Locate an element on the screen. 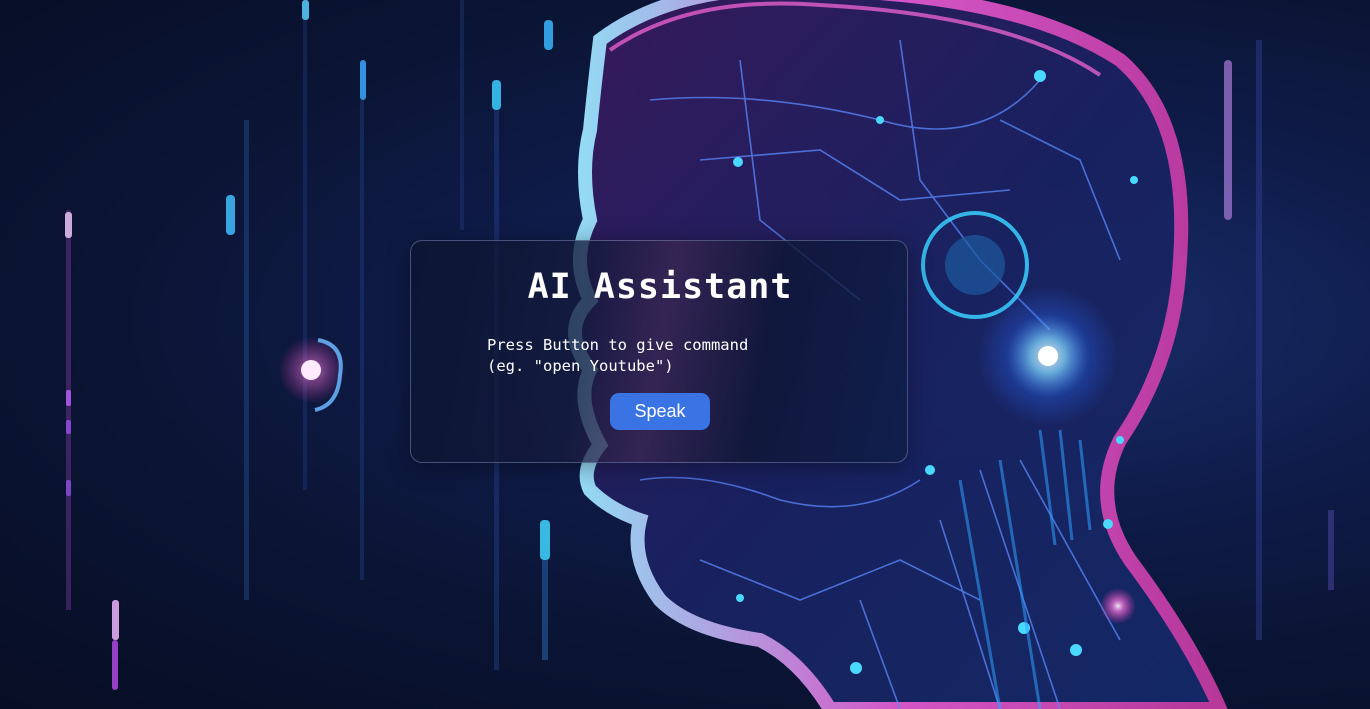 This screenshot has width=1370, height=709. page-title: AI Assistant is located at coordinates (660, 287).